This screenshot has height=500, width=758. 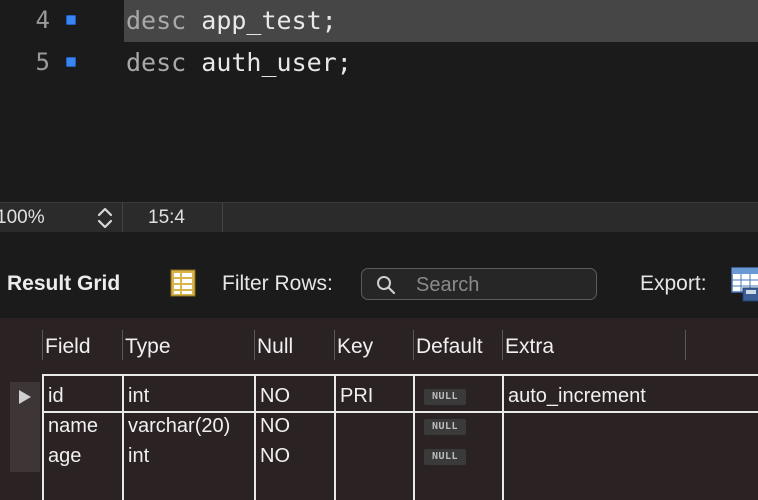 What do you see at coordinates (744, 284) in the screenshot?
I see `export-table-icon` at bounding box center [744, 284].